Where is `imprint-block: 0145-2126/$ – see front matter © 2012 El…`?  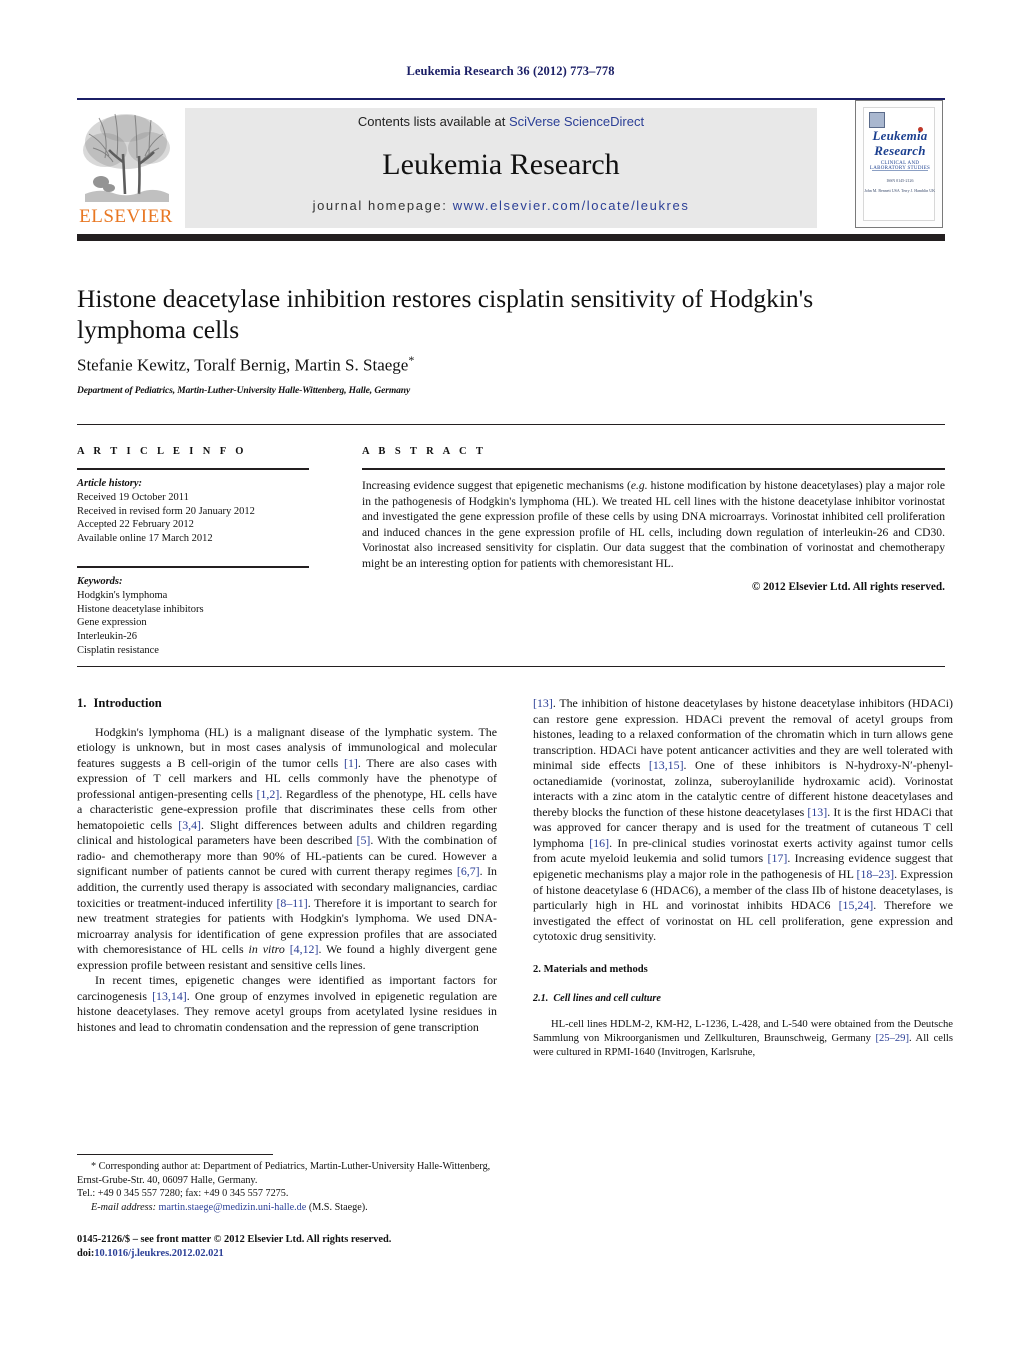 imprint-block: 0145-2126/$ – see front matter © 2012 El… is located at coordinates (307, 1247).